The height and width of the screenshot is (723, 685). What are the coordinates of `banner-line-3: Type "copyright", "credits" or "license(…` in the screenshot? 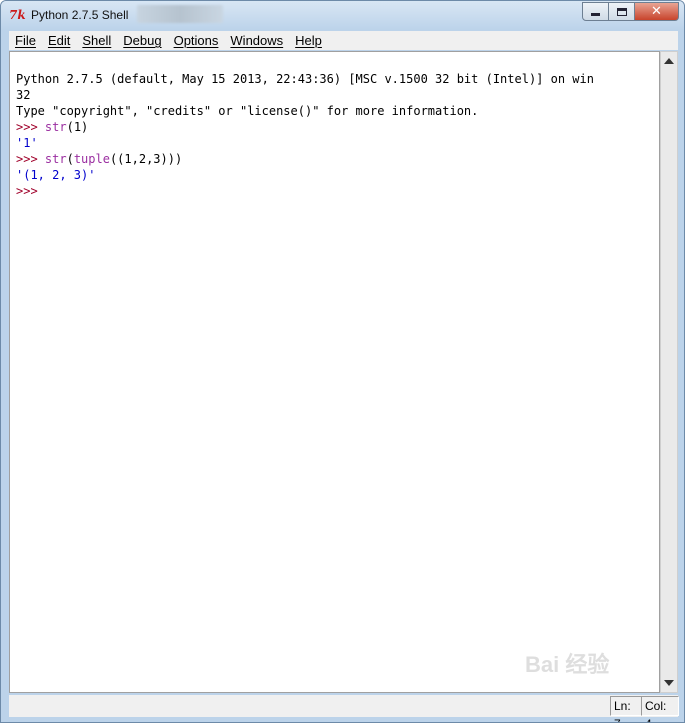 It's located at (247, 111).